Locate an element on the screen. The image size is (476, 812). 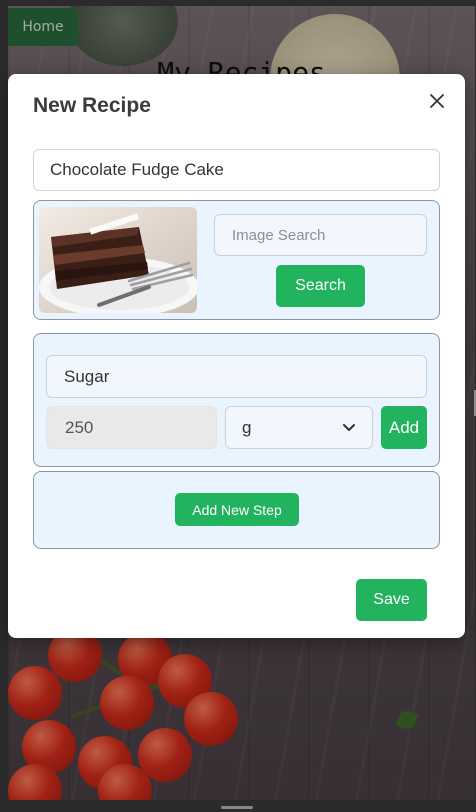
modal-title: New Recipe is located at coordinates (92, 105).